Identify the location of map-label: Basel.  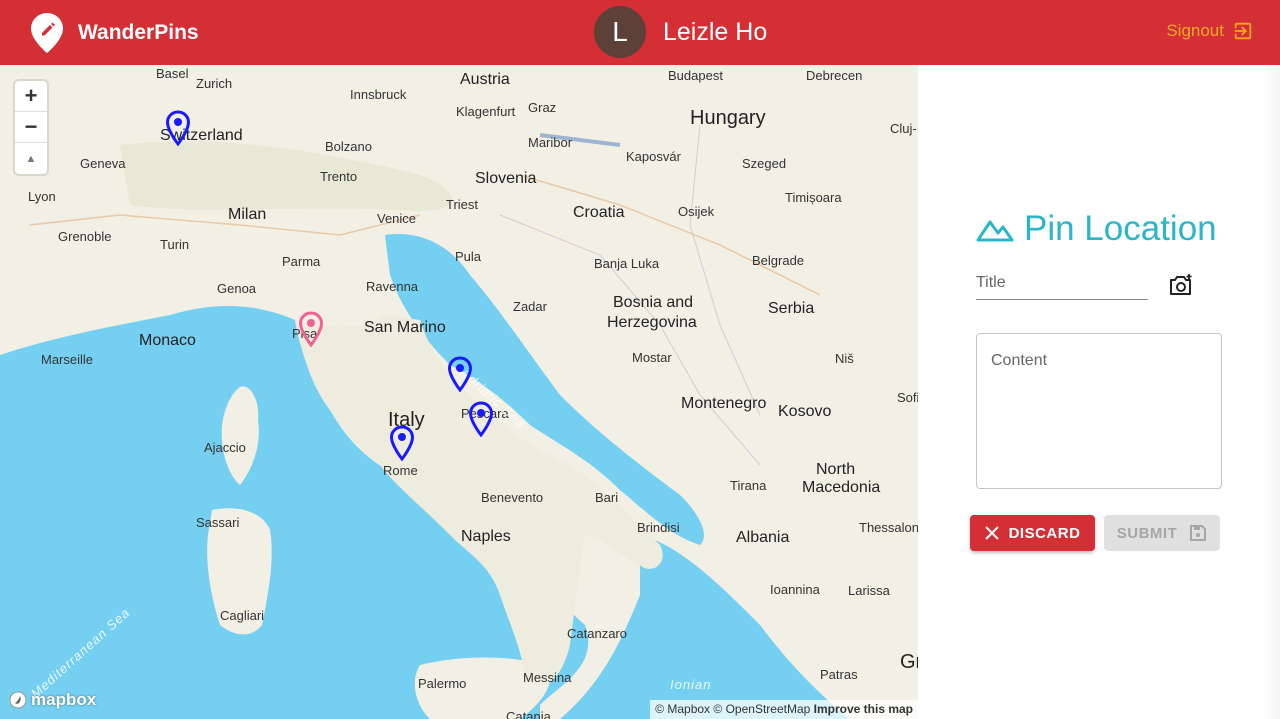
(172, 73).